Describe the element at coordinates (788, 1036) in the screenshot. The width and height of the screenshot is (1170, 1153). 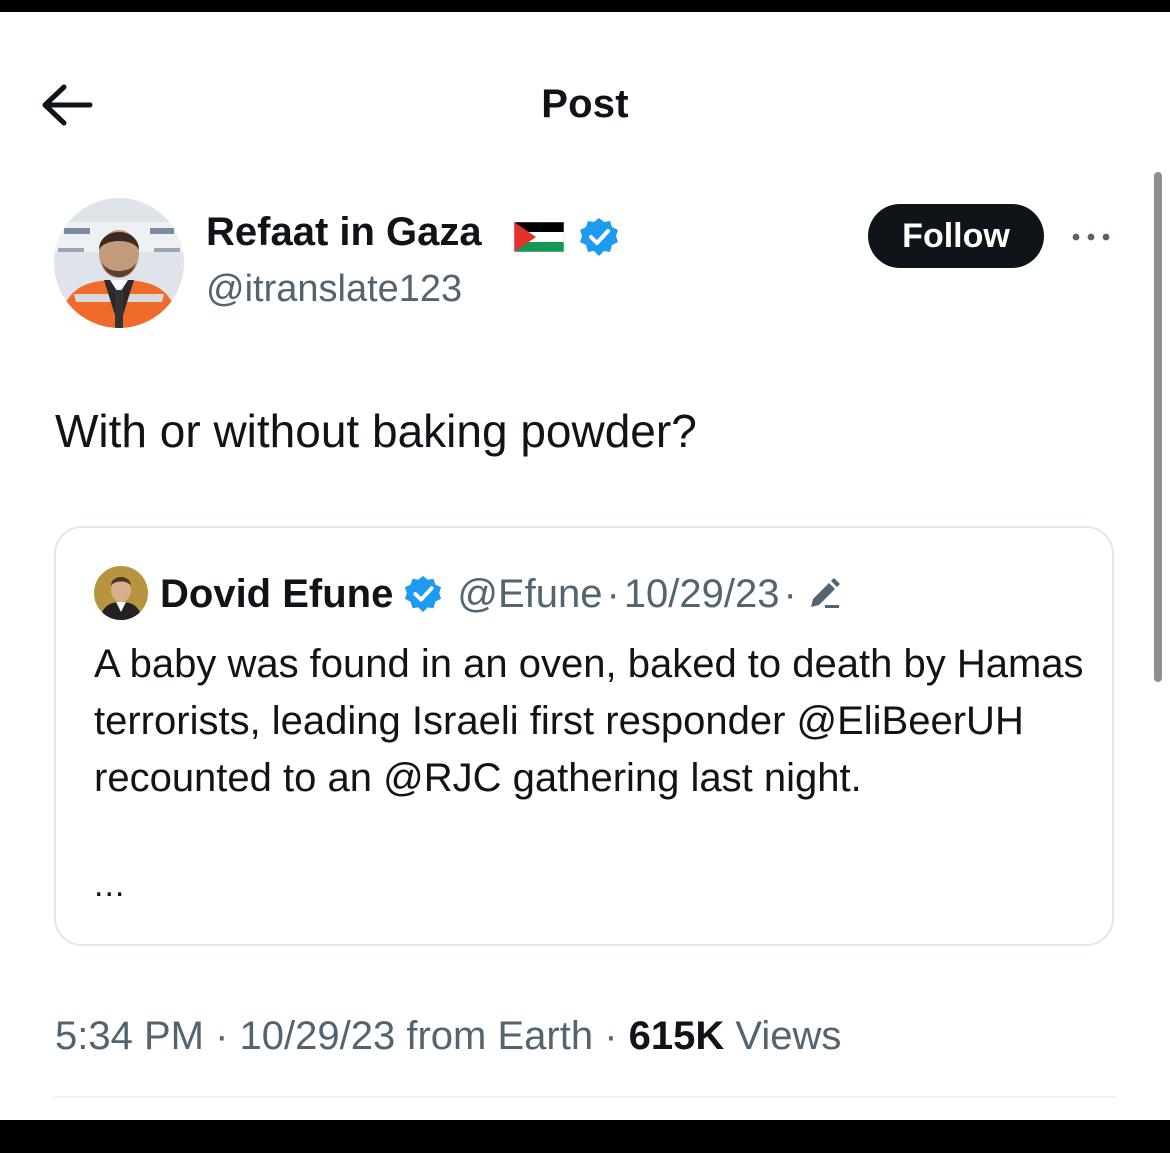
I see `views-label: Views` at that location.